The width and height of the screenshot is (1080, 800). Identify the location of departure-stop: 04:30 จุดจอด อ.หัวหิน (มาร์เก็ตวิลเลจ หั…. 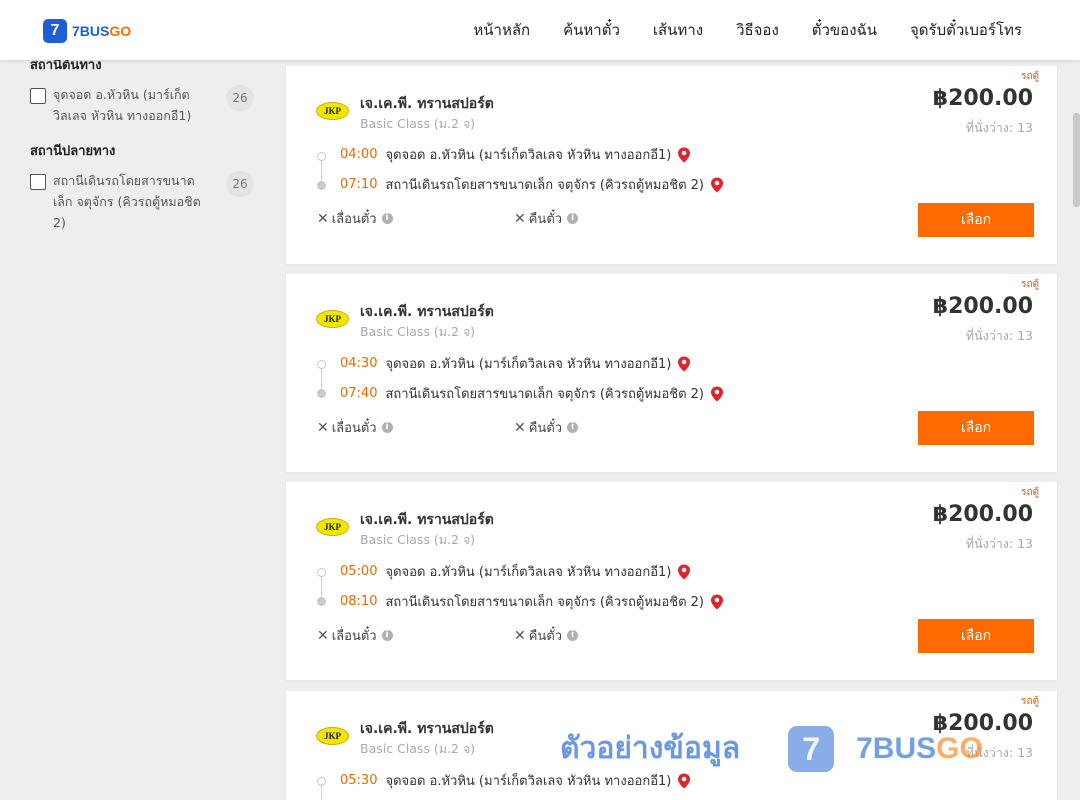
(515, 363).